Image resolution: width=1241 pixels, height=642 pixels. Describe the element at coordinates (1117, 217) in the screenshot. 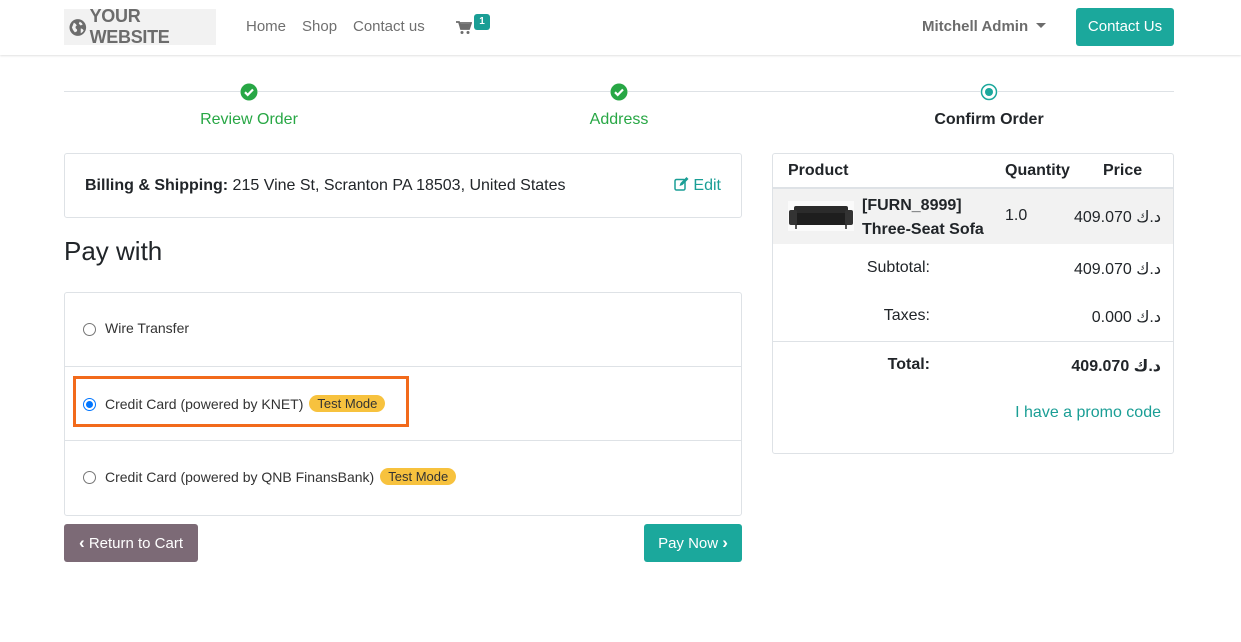

I see `product-price: 409.070 د.ك` at that location.